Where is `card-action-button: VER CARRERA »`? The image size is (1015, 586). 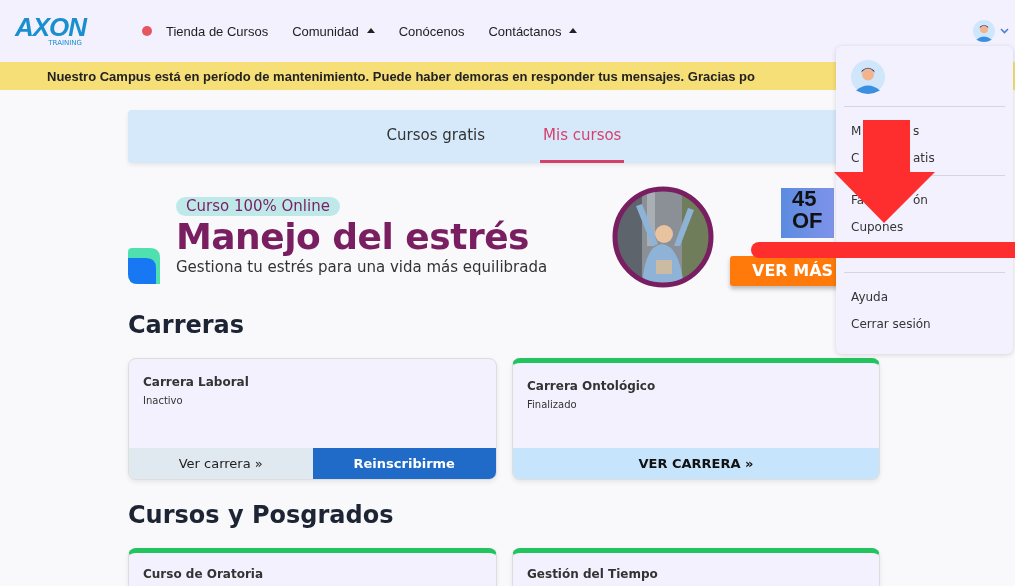 card-action-button: VER CARRERA » is located at coordinates (696, 463).